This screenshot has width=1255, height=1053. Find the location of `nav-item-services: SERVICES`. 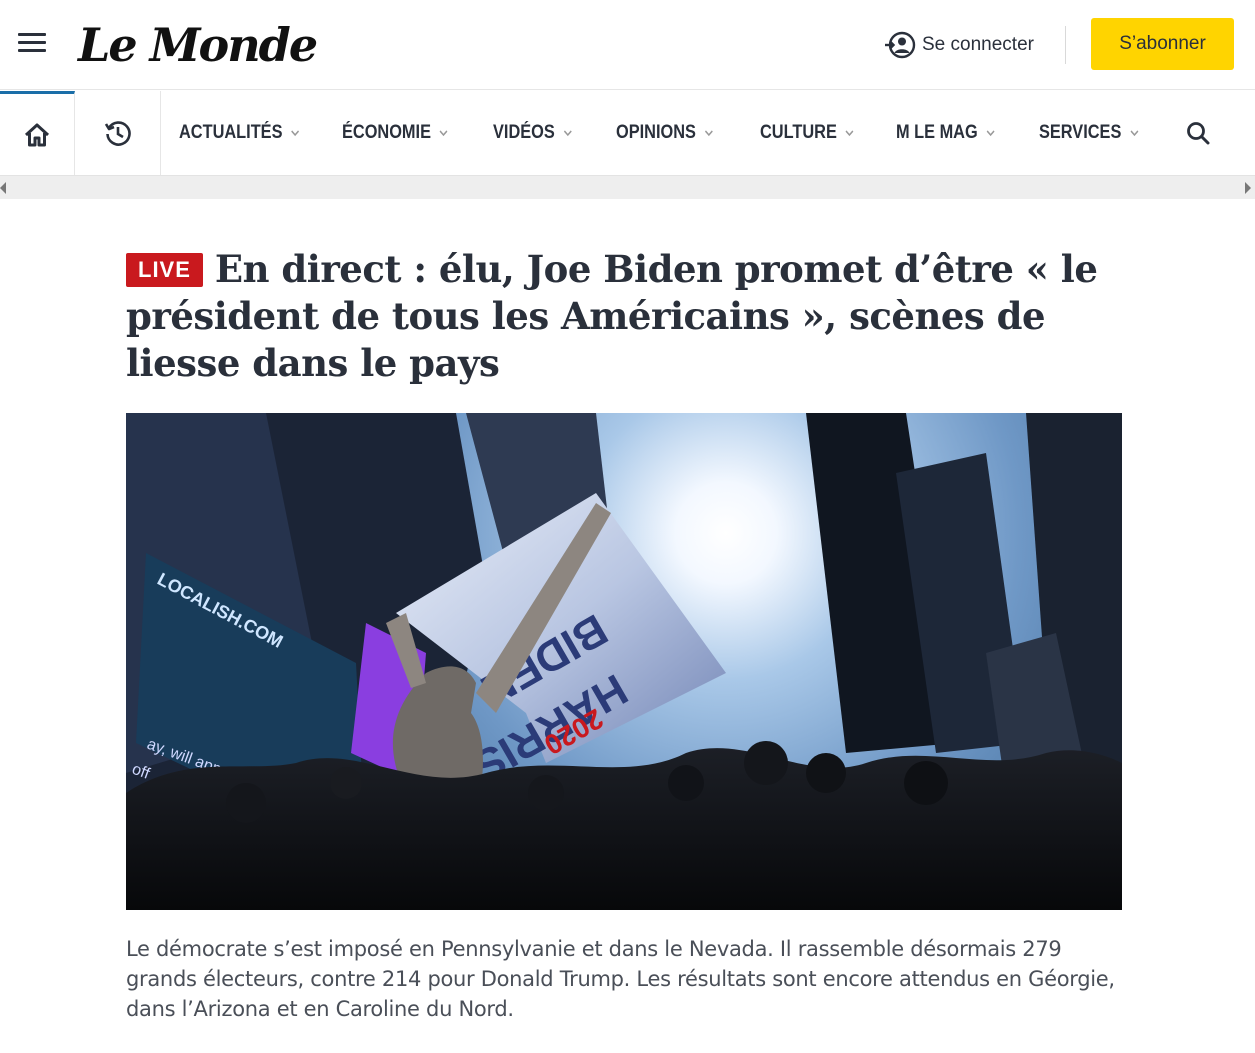

nav-item-services: SERVICES is located at coordinates (1093, 133).